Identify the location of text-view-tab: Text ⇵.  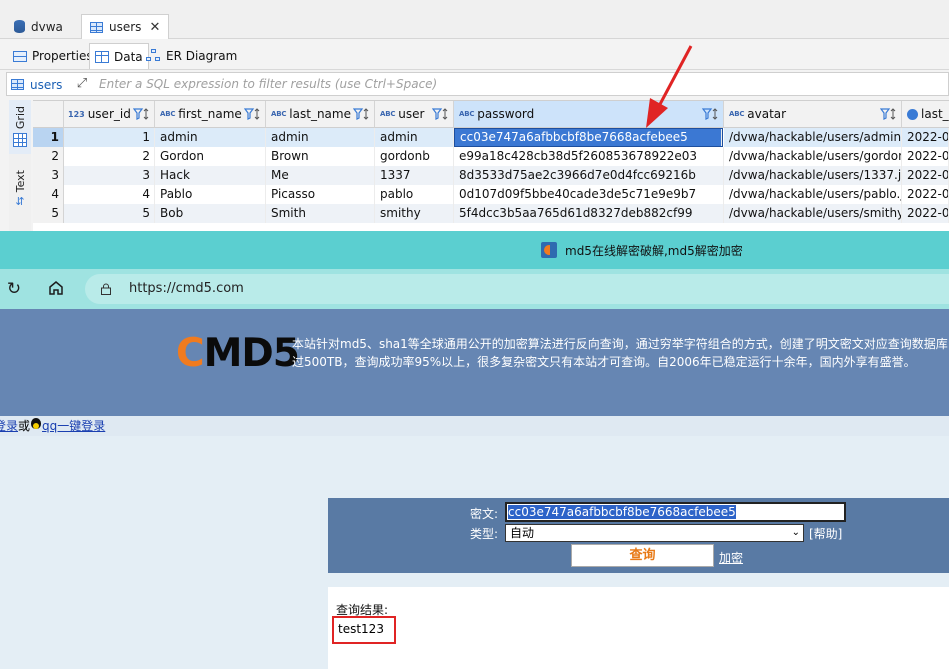
(20, 195).